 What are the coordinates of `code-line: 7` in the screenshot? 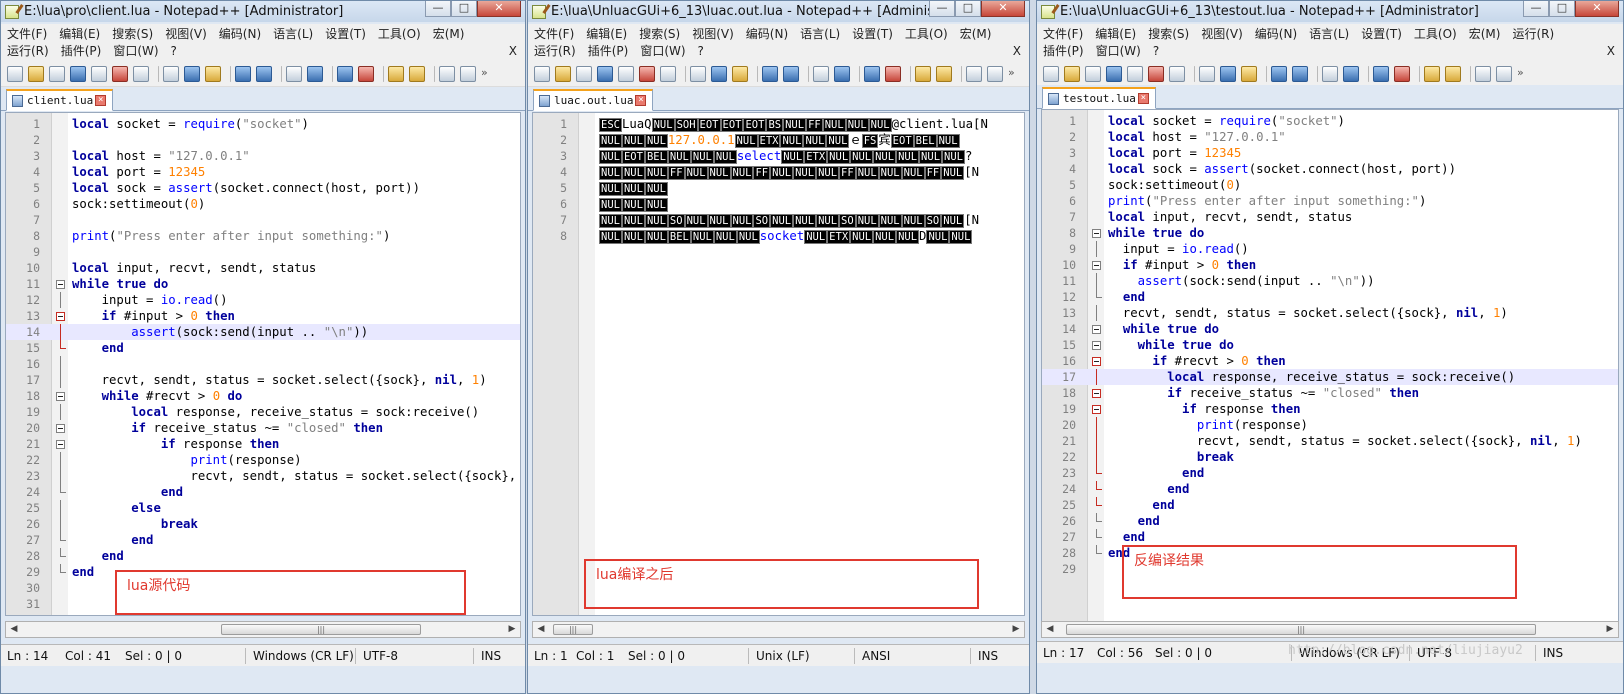 It's located at (263, 220).